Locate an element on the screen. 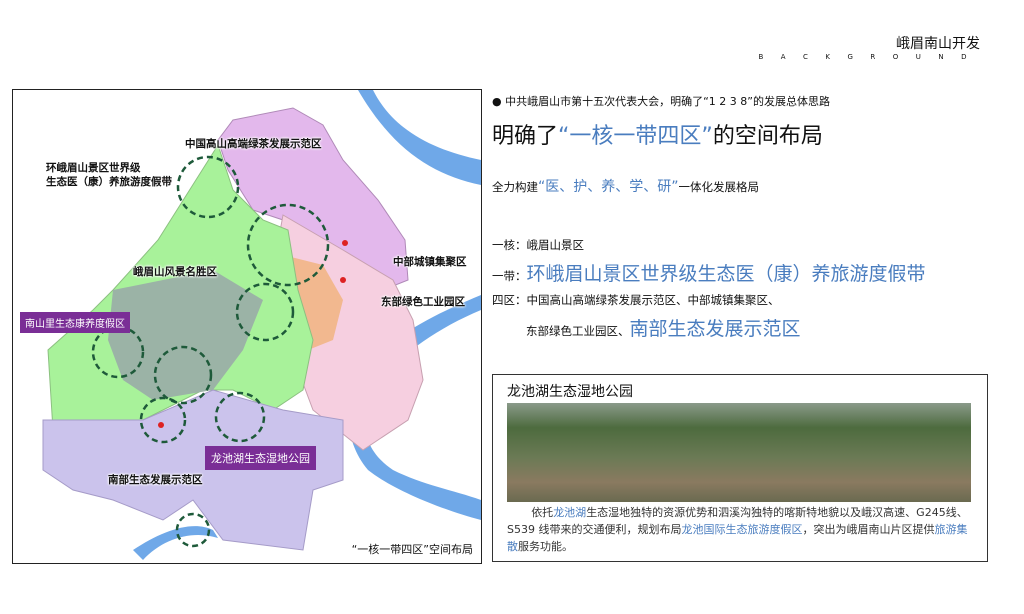  river-north is located at coordinates (419, 137).